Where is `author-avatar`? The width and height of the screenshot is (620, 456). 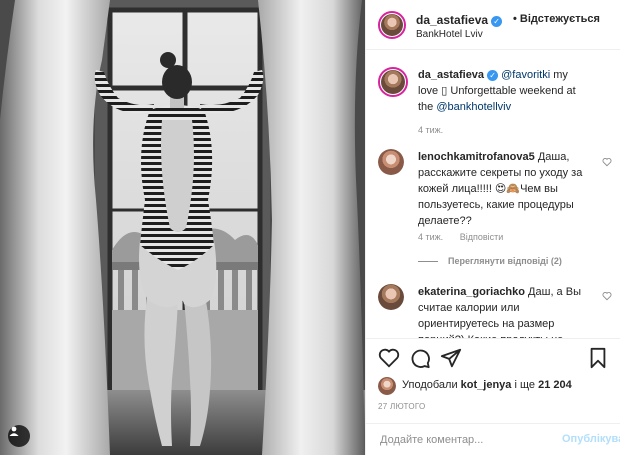 author-avatar is located at coordinates (392, 25).